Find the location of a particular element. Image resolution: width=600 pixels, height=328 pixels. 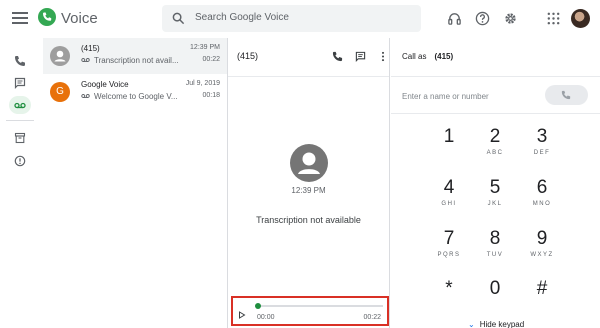

key-0: 0 is located at coordinates (495, 298).